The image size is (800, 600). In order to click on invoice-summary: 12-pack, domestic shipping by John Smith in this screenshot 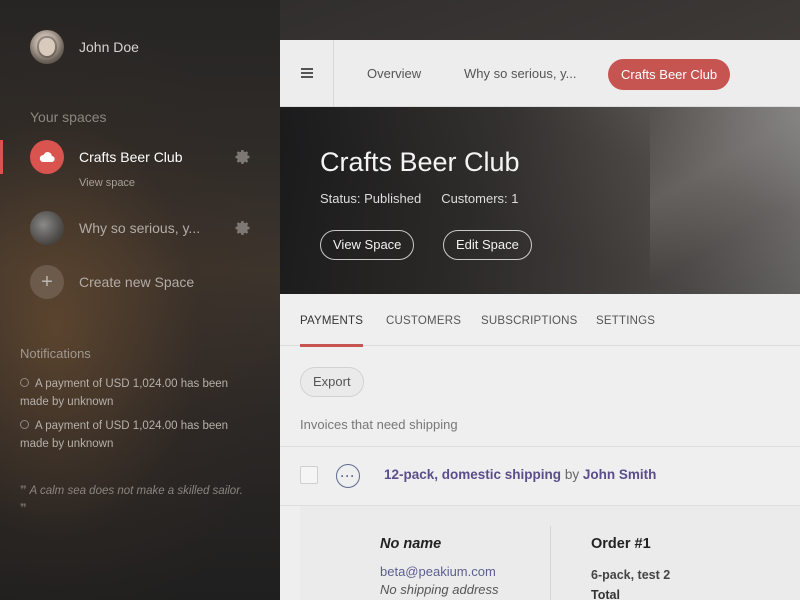, I will do `click(520, 474)`.